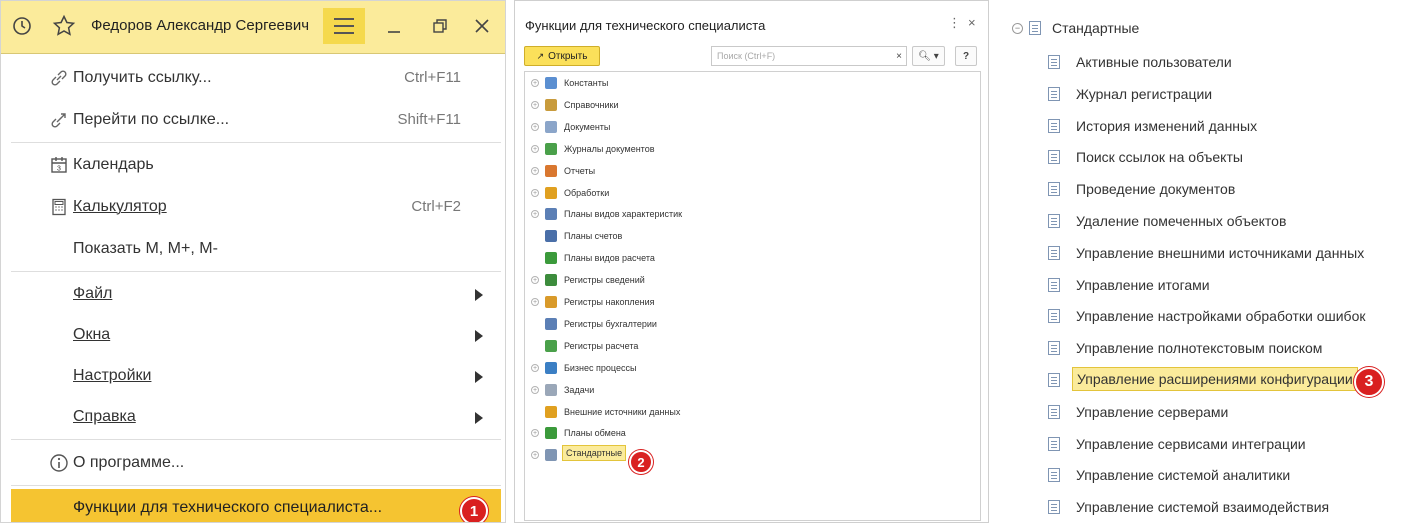 This screenshot has width=1407, height=523. Describe the element at coordinates (64, 26) in the screenshot. I see `favorites-star-icon` at that location.